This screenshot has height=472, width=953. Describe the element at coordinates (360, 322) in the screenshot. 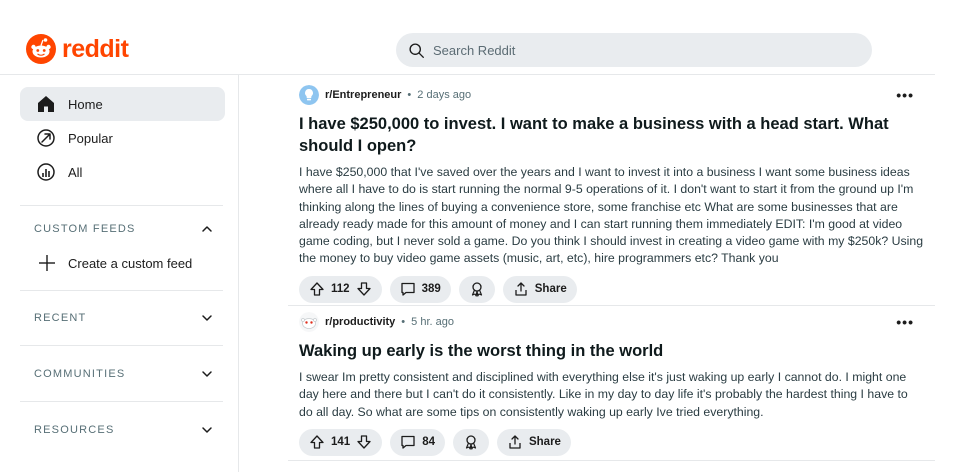

I see `subreddit-link: r/productivity` at that location.